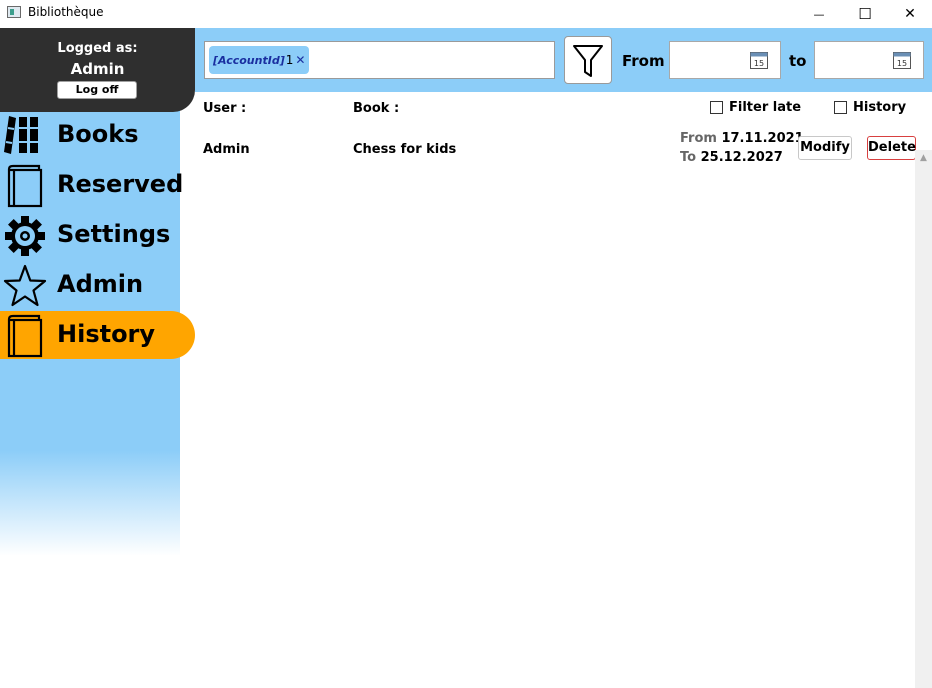 The height and width of the screenshot is (688, 932). What do you see at coordinates (643, 61) in the screenshot?
I see `from-date-label: From` at bounding box center [643, 61].